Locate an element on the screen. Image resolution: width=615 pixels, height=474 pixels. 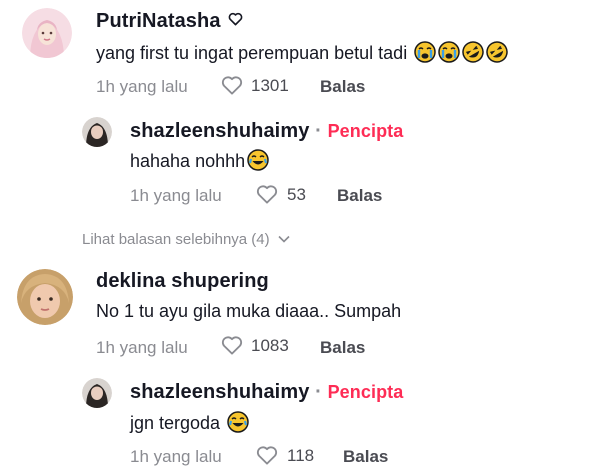
comment-text: No 1 tu ayu gila muka diaaa.. Sumpah is located at coordinates (249, 311).